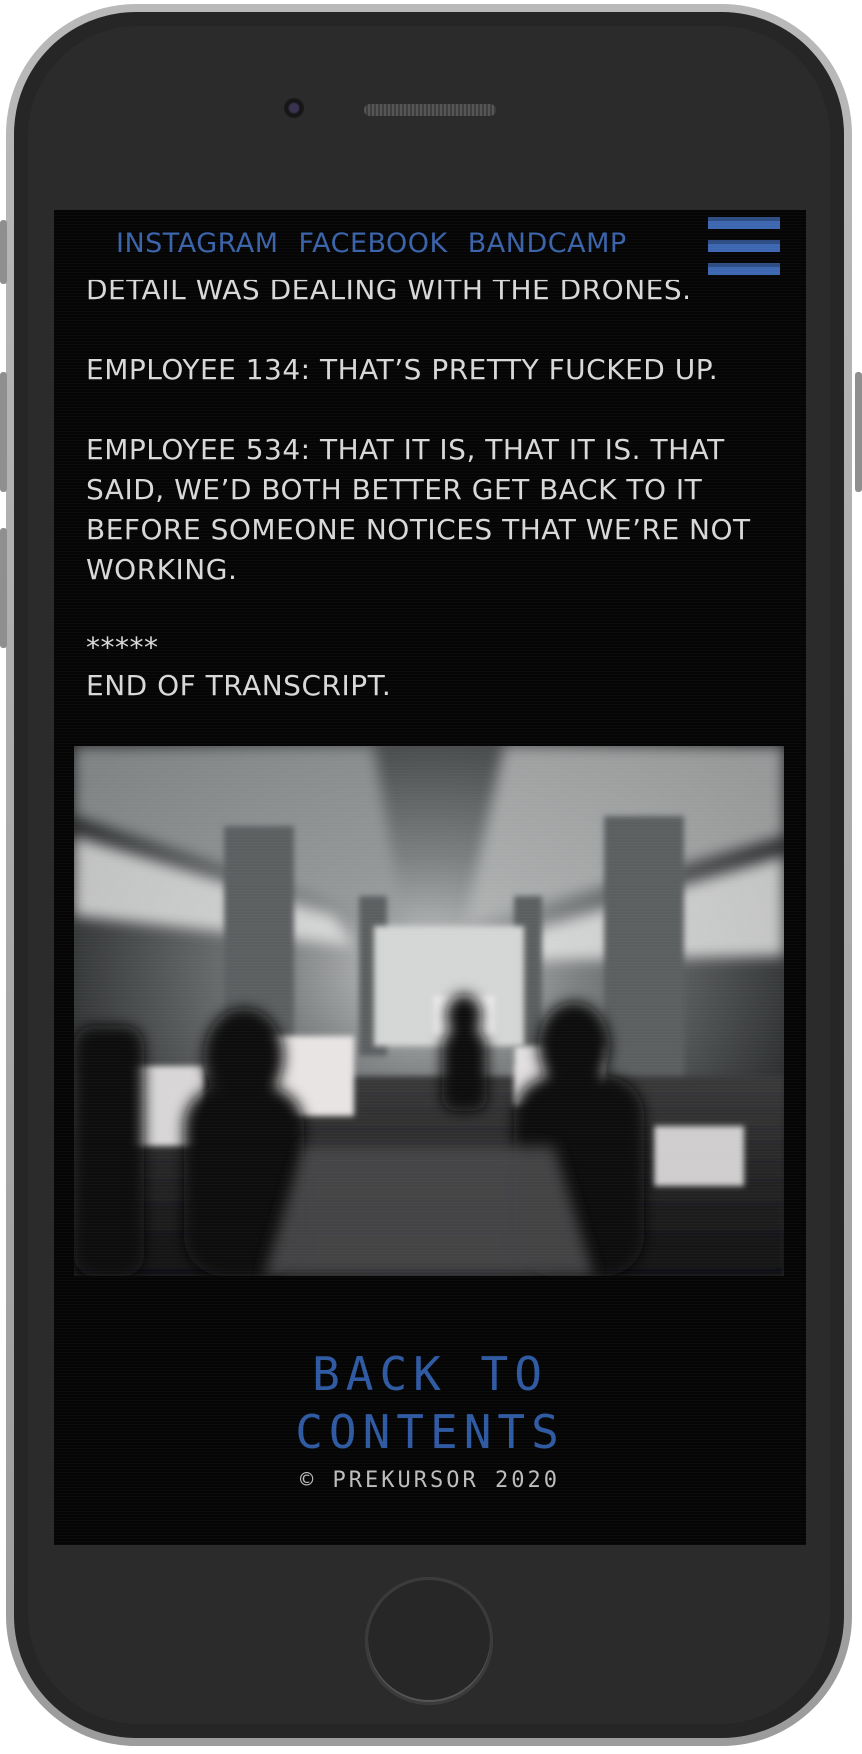  What do you see at coordinates (3, 252) in the screenshot?
I see `mute-switch` at bounding box center [3, 252].